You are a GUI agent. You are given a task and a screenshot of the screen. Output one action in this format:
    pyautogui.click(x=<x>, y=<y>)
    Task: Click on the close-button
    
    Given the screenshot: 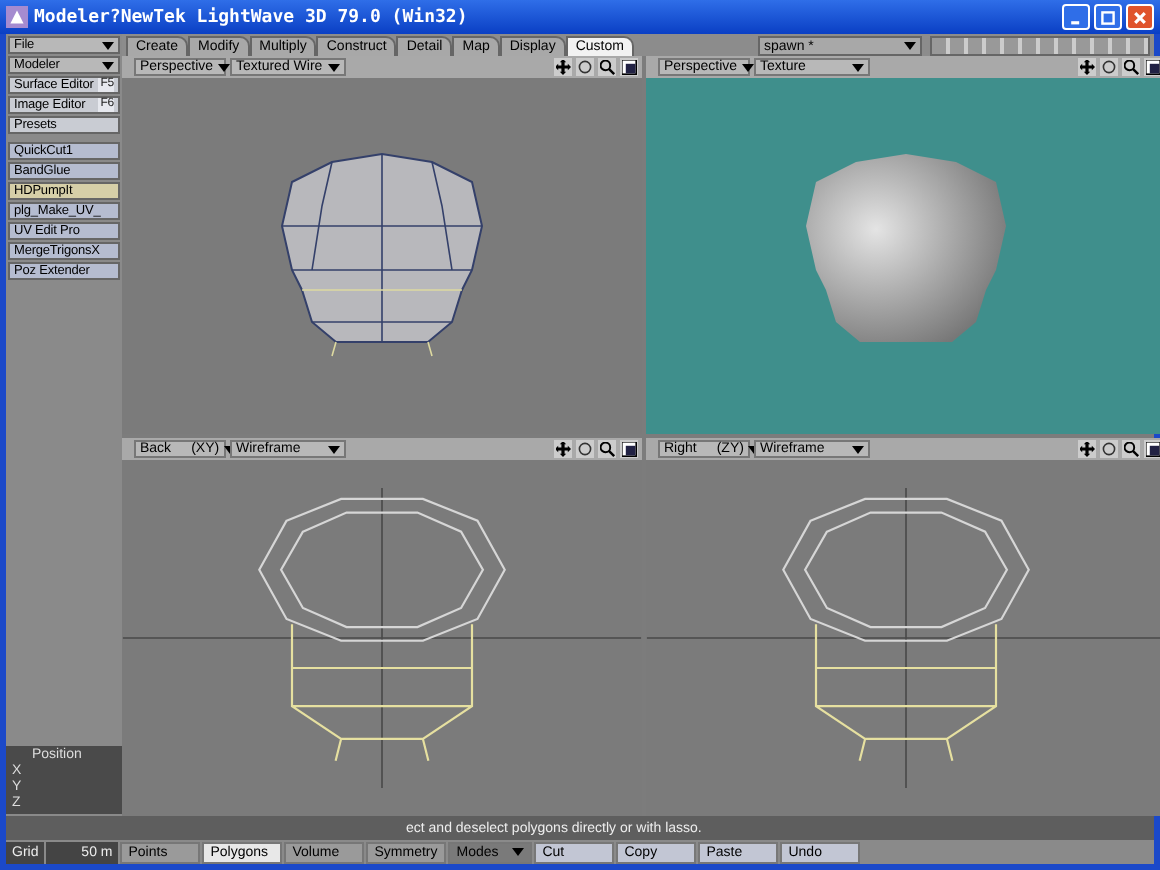 What is the action you would take?
    pyautogui.click(x=1140, y=17)
    